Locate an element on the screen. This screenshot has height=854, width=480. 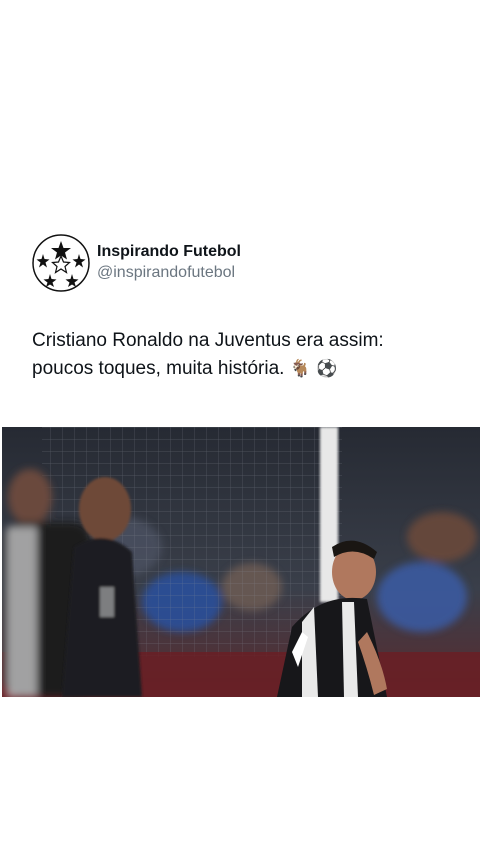
starball-icon is located at coordinates (61, 263).